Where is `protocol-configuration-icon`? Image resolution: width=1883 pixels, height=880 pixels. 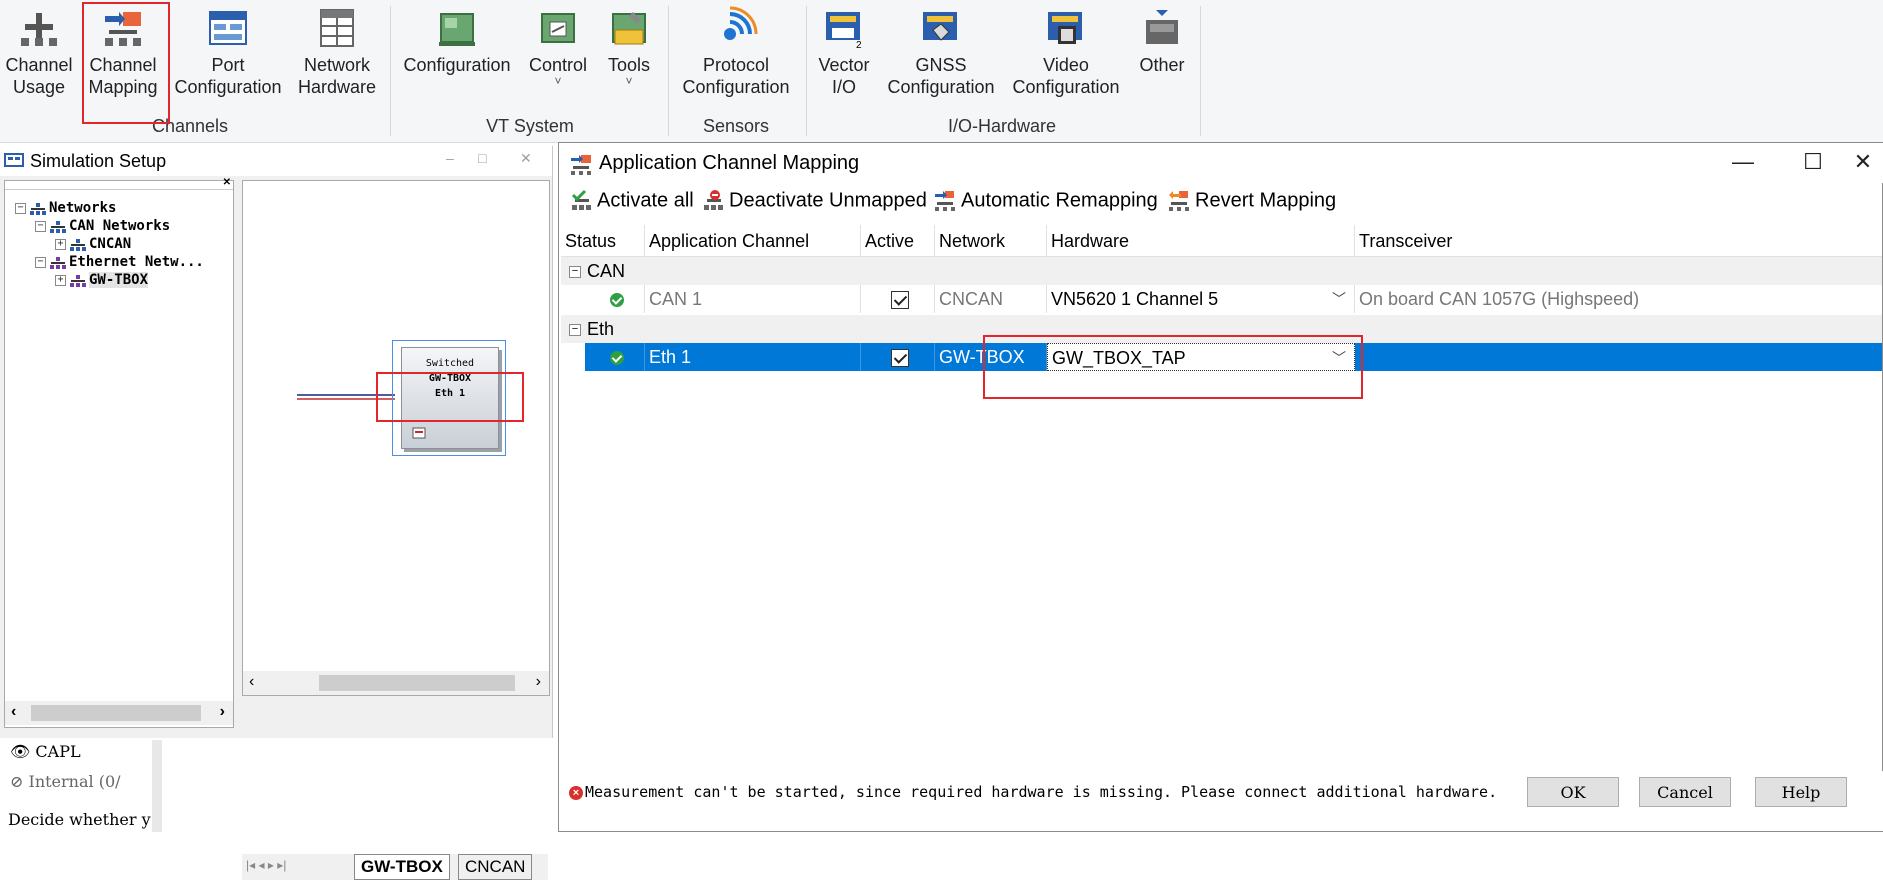 protocol-configuration-icon is located at coordinates (736, 28).